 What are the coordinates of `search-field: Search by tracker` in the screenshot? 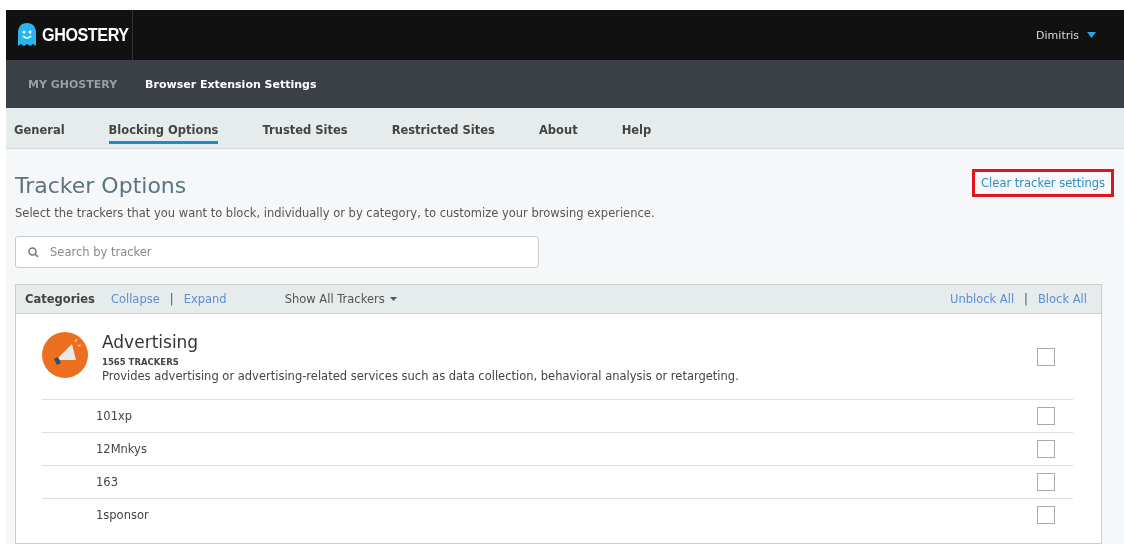 It's located at (277, 252).